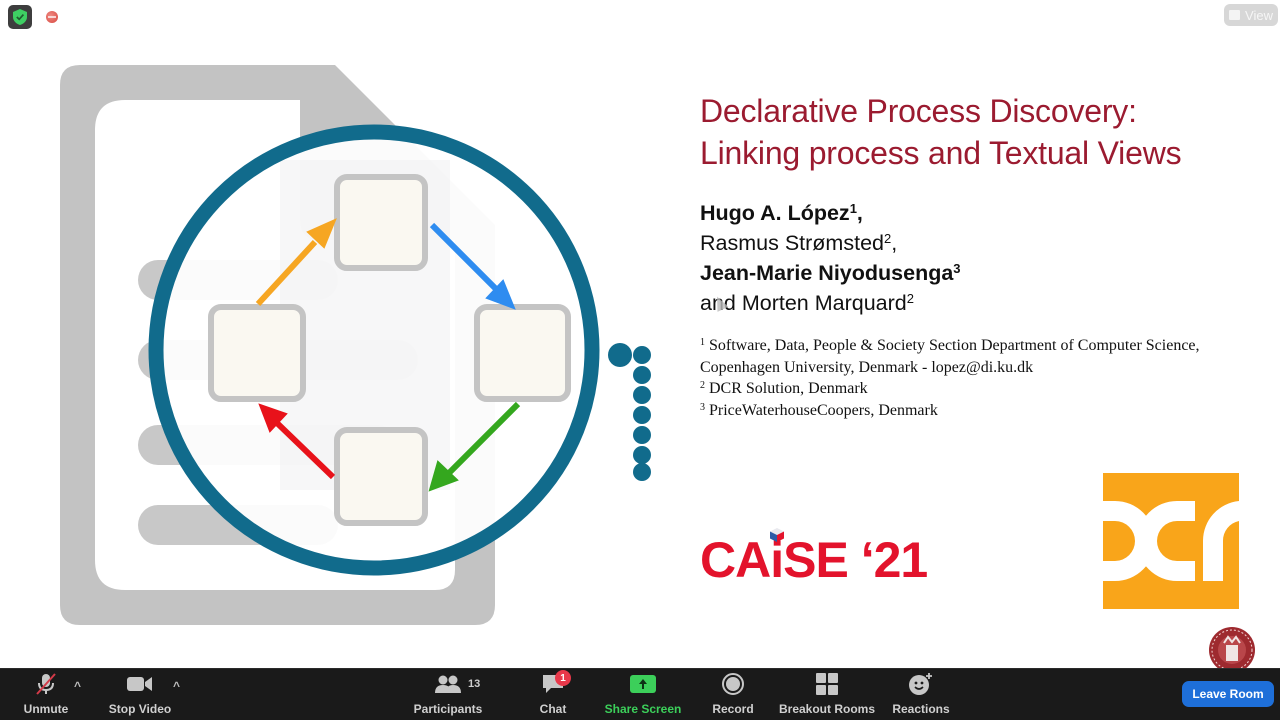 The height and width of the screenshot is (721, 1280). I want to click on dcr-logo, so click(1171, 541).